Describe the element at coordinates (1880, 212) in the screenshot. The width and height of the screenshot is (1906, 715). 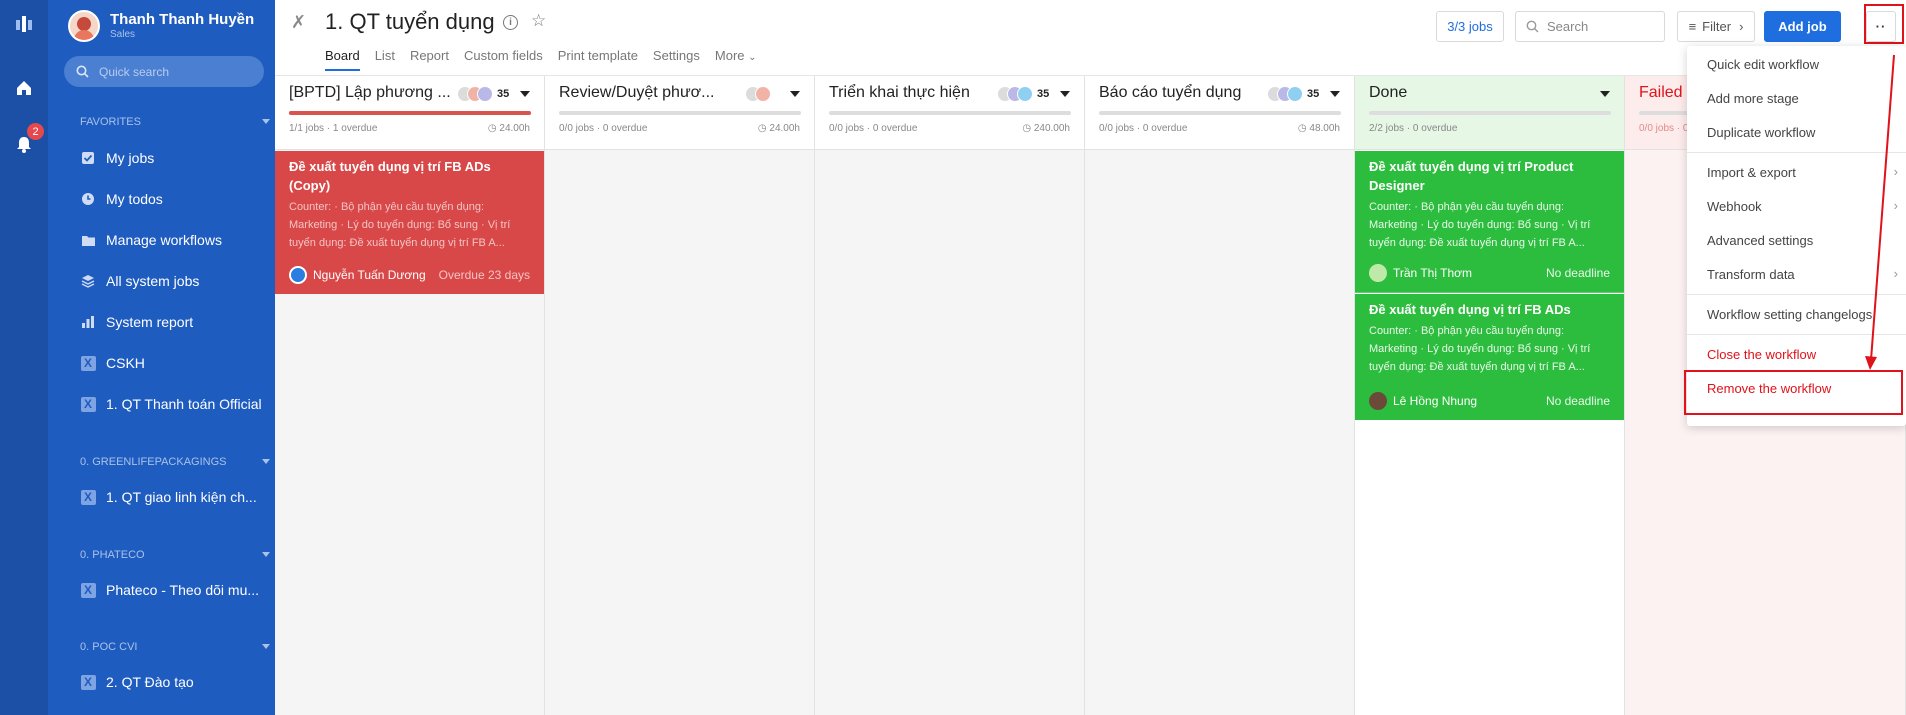
I see `annotation-arrow` at that location.